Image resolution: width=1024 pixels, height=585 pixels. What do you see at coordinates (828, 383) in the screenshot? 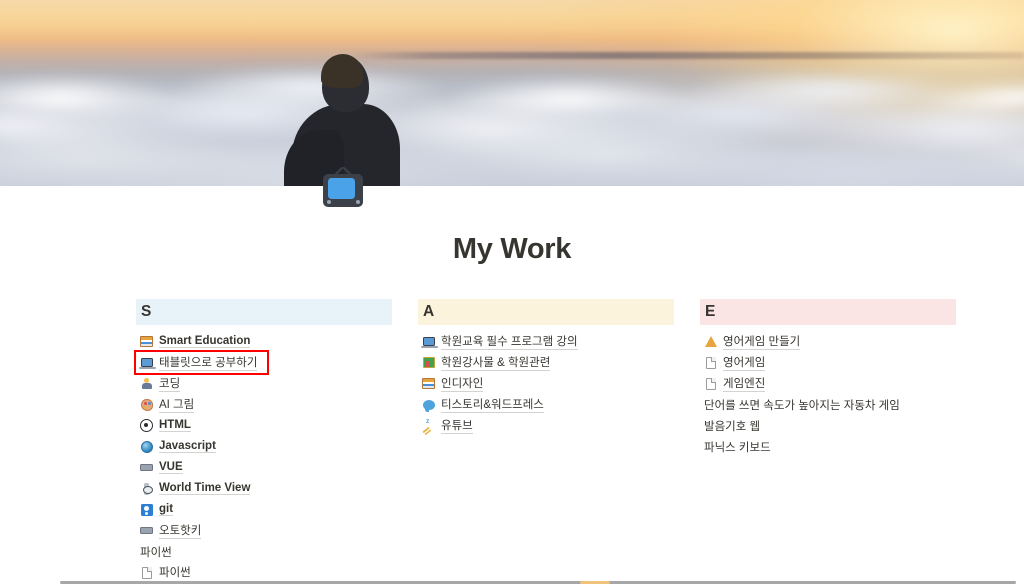
I see `list-item: 게임엔진` at bounding box center [828, 383].